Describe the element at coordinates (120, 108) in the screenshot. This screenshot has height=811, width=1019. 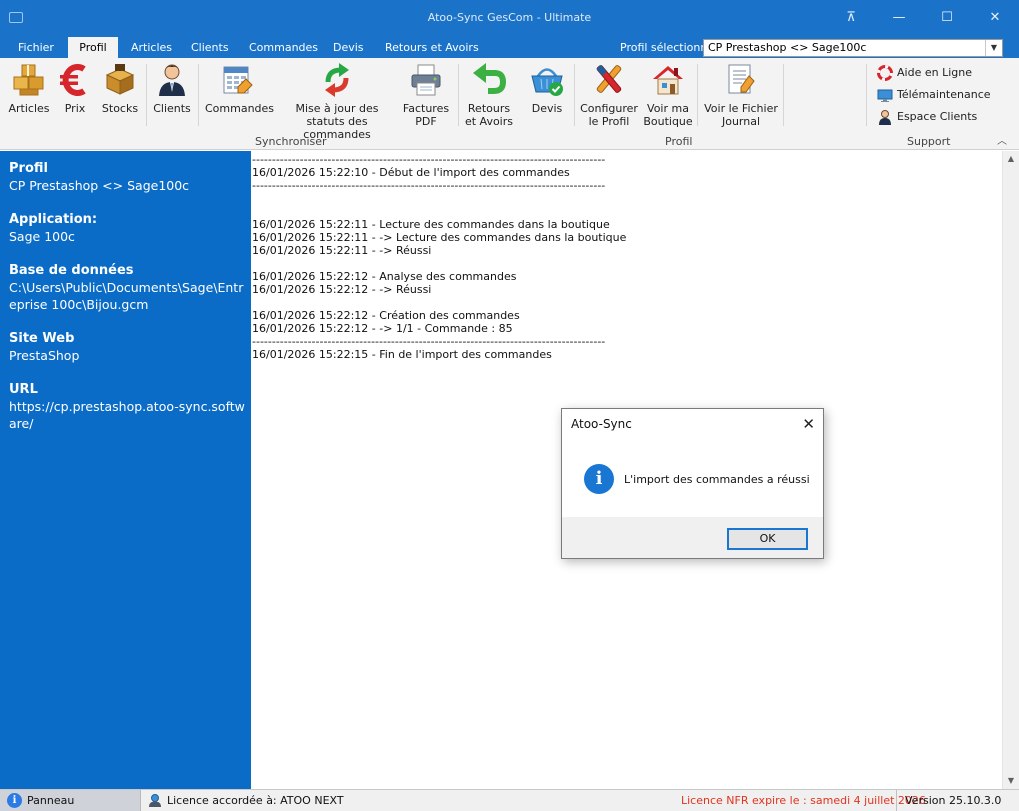
I see `stocks-label: Stocks` at that location.